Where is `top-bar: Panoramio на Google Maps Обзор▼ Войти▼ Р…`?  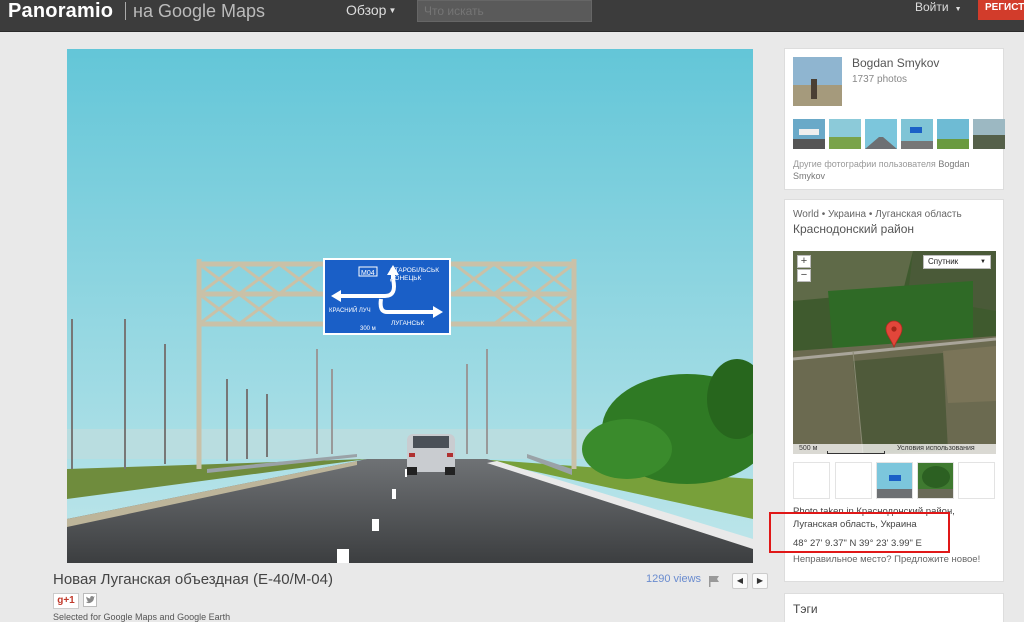 top-bar: Panoramio на Google Maps Обзор▼ Войти▼ Р… is located at coordinates (512, 16).